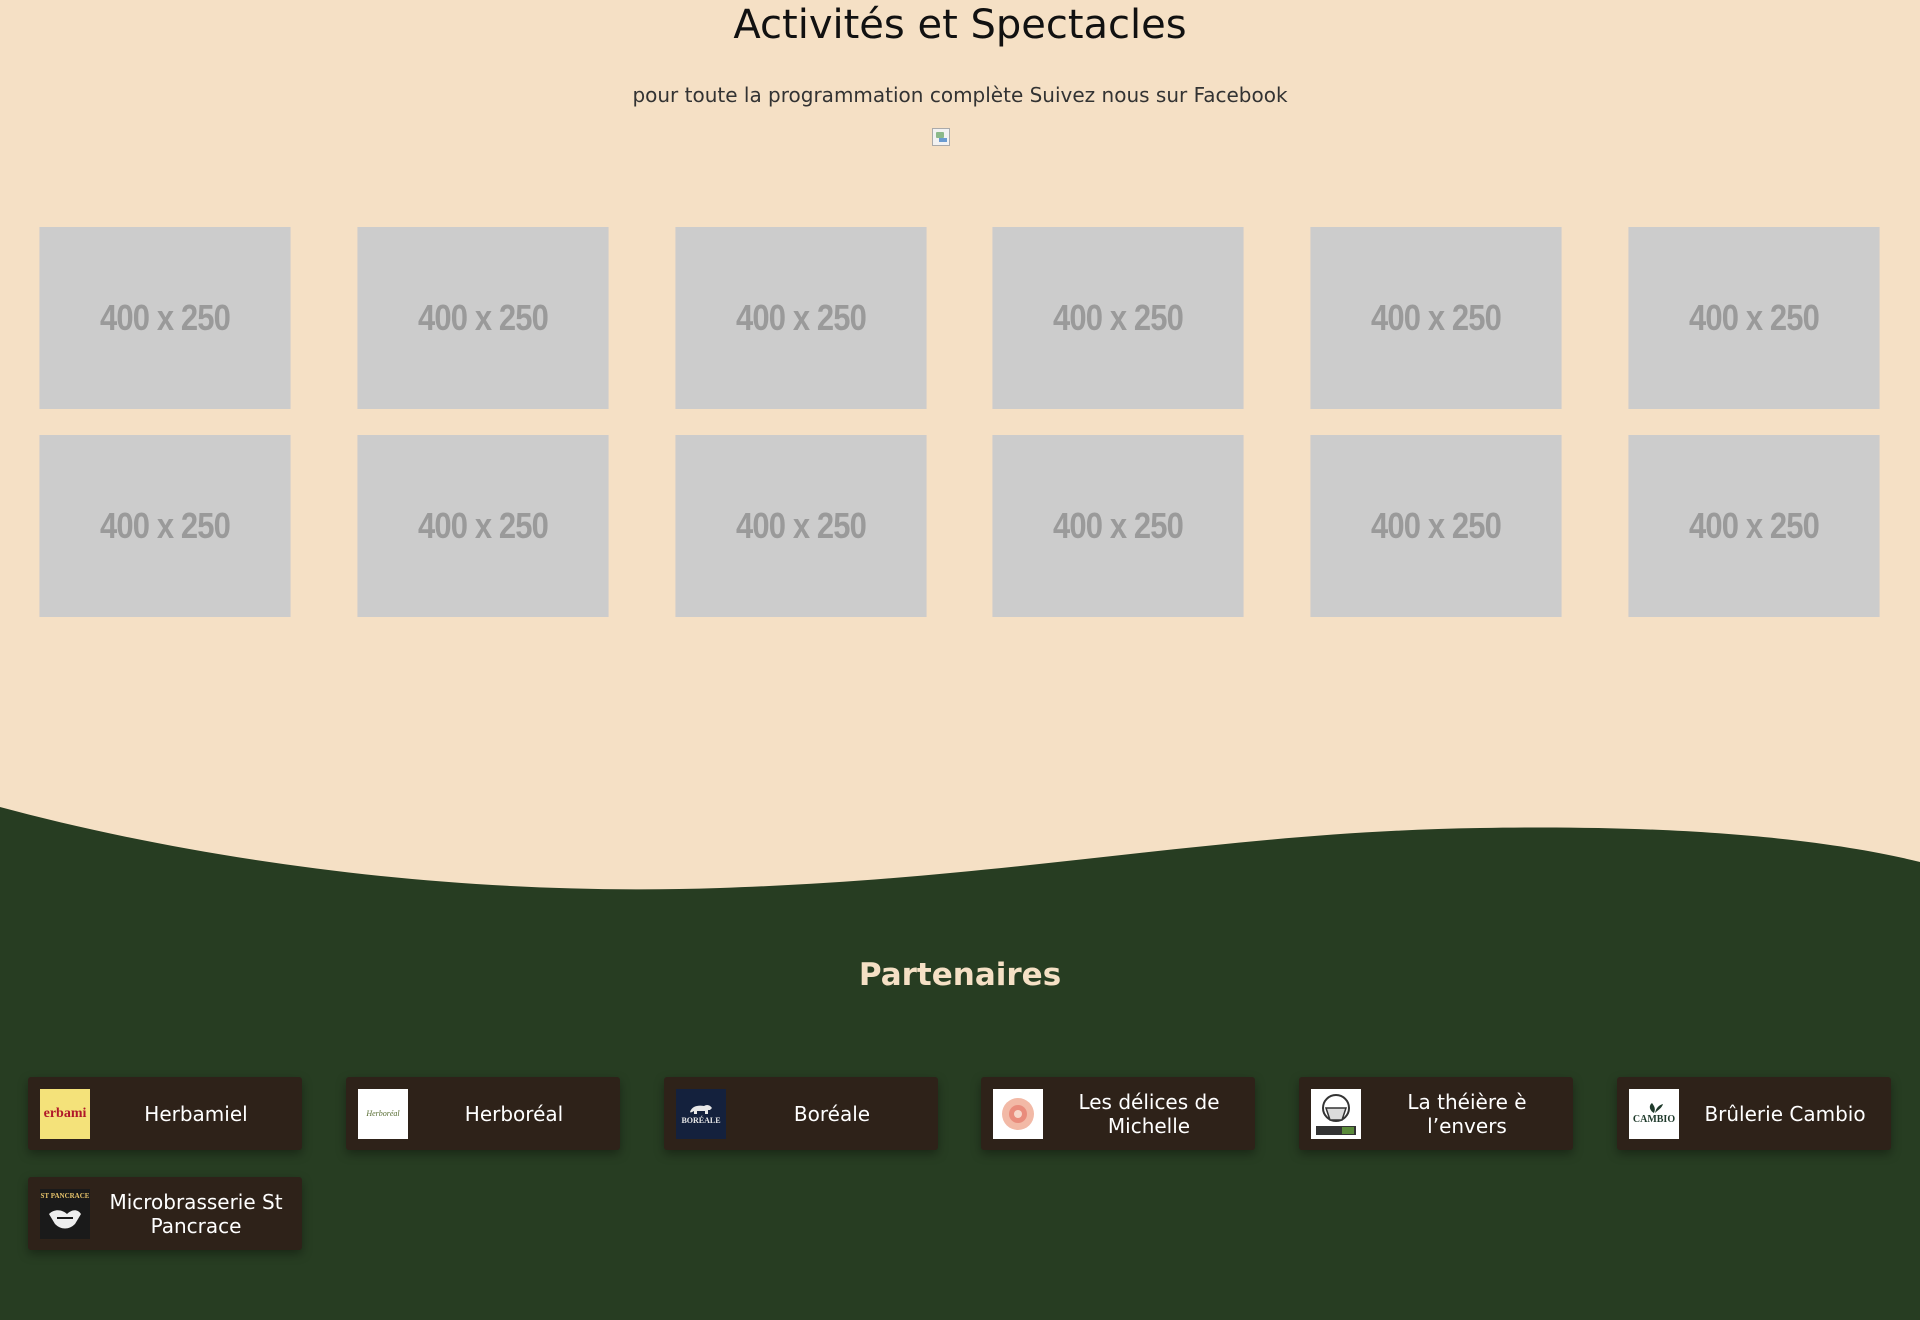 The width and height of the screenshot is (1920, 1320). Describe the element at coordinates (196, 1213) in the screenshot. I see `partner-name: Microbrasserie St Pancrace` at that location.